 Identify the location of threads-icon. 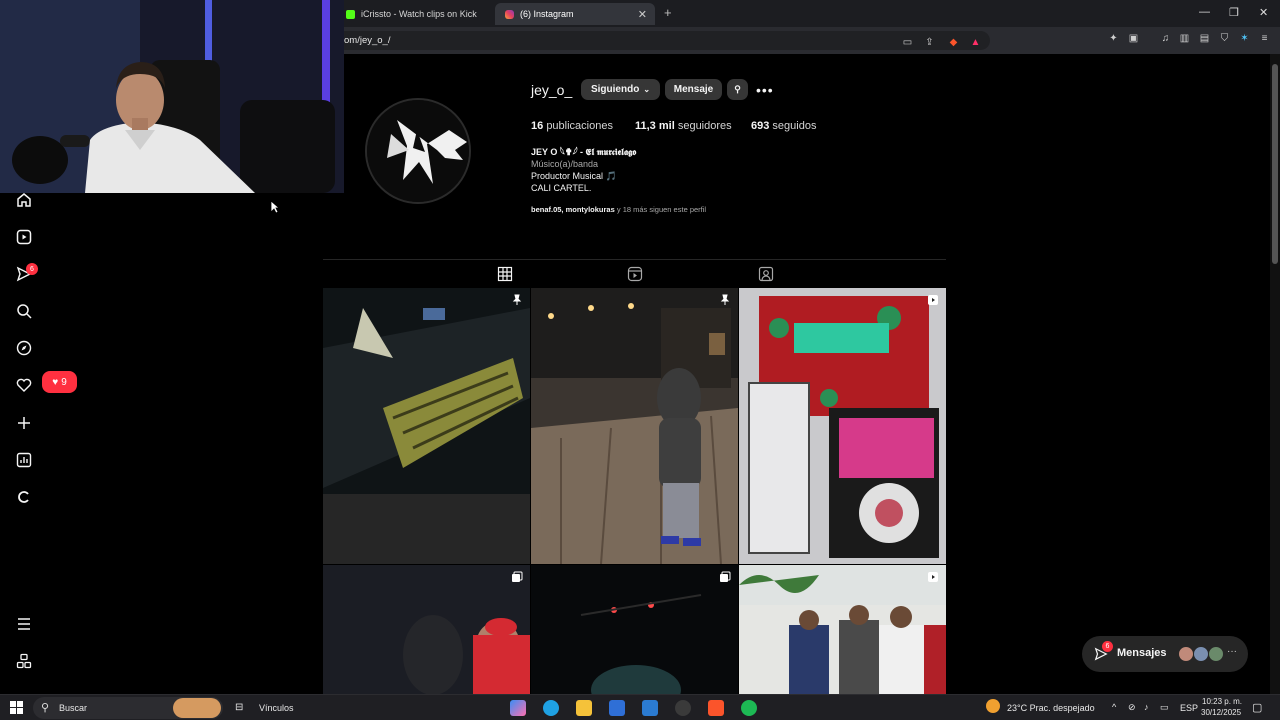
(24, 497).